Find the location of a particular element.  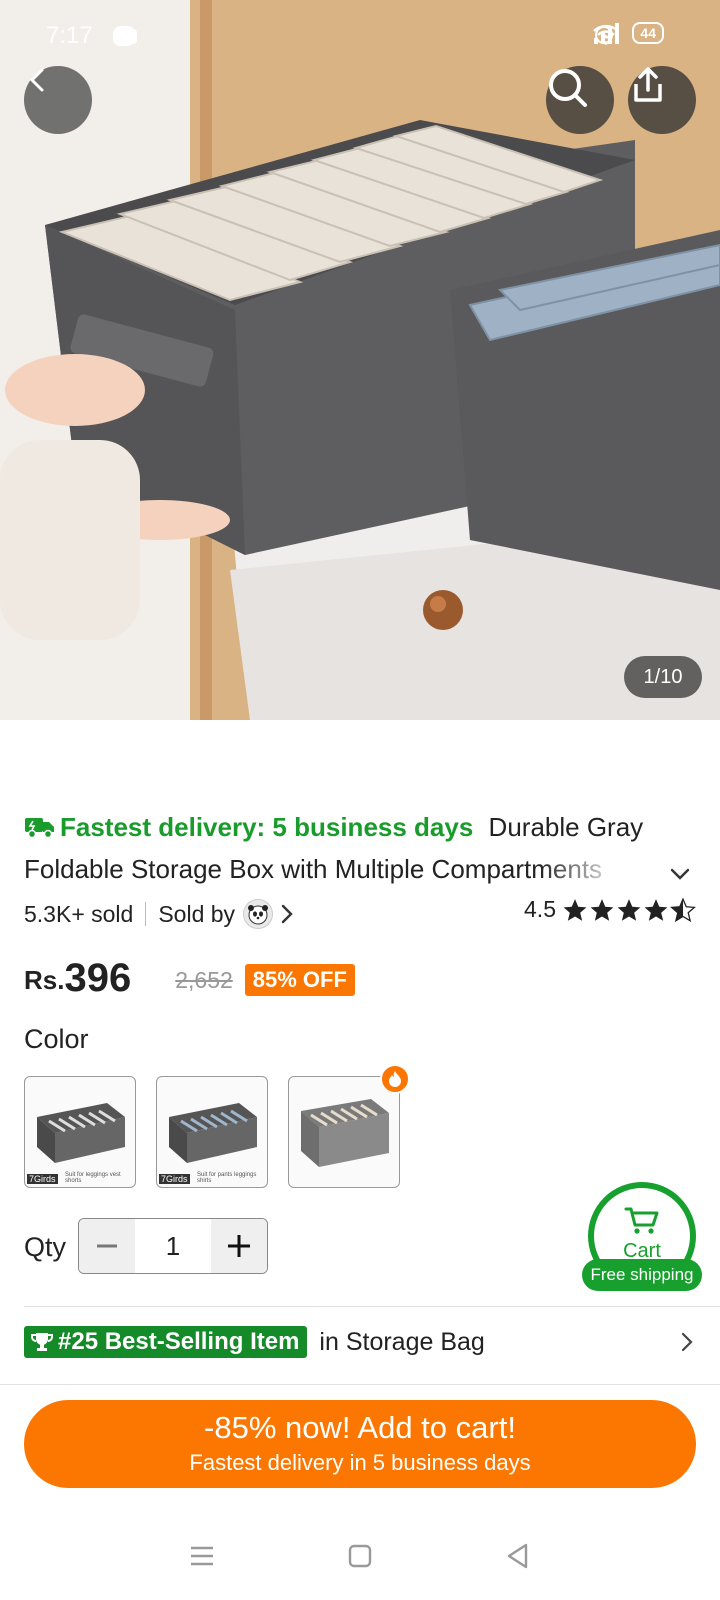

status-bar: 7:17 44 is located at coordinates (360, 36).